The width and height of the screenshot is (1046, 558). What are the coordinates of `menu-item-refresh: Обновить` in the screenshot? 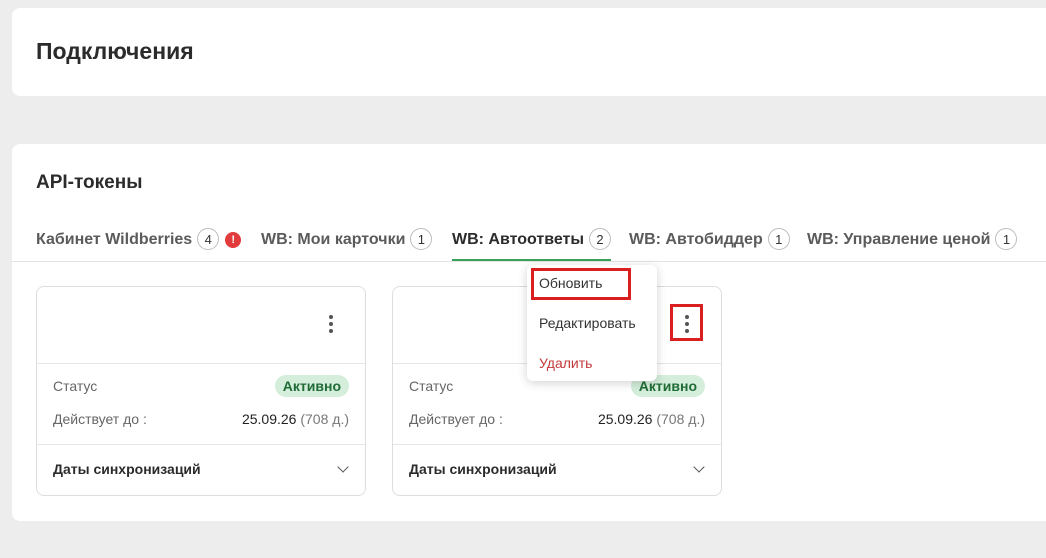 It's located at (570, 283).